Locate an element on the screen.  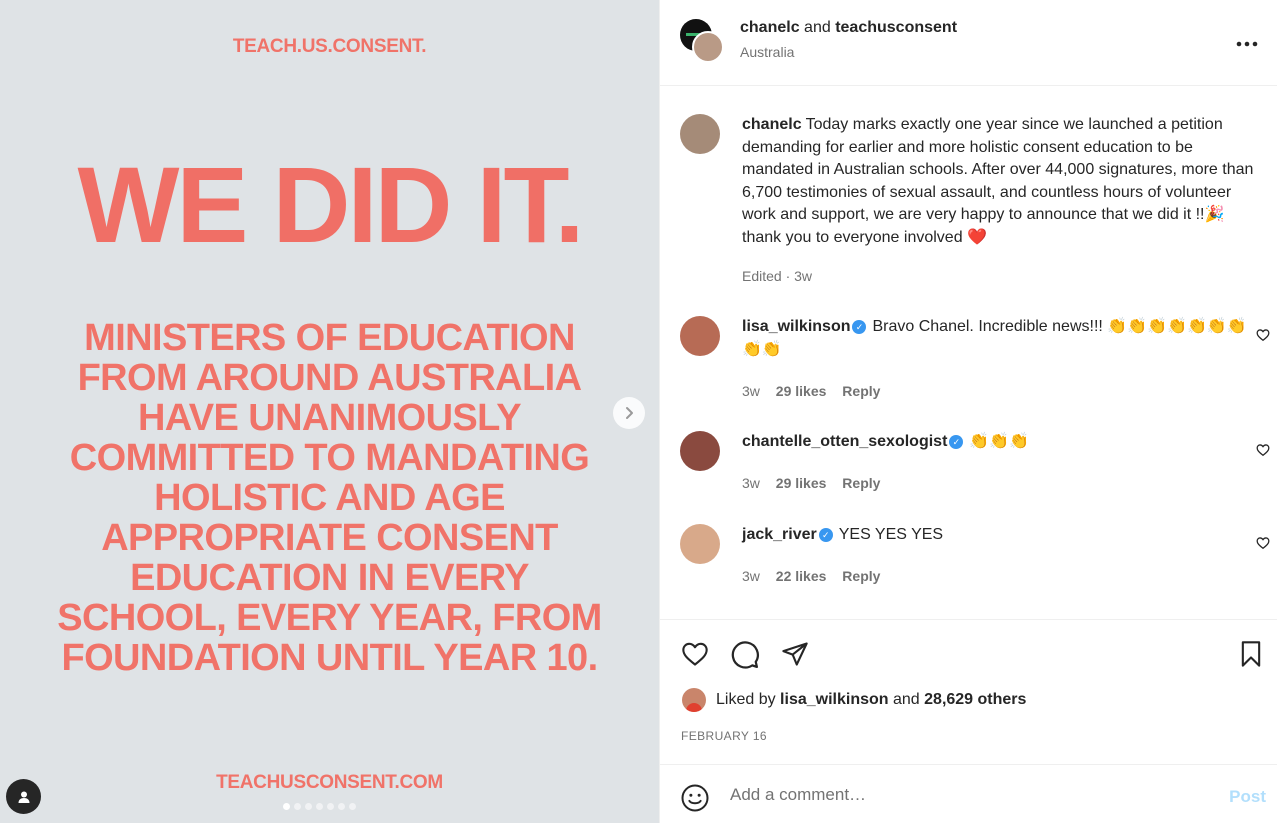
liked-by-user: lisa_wilkinson is located at coordinates (834, 700).